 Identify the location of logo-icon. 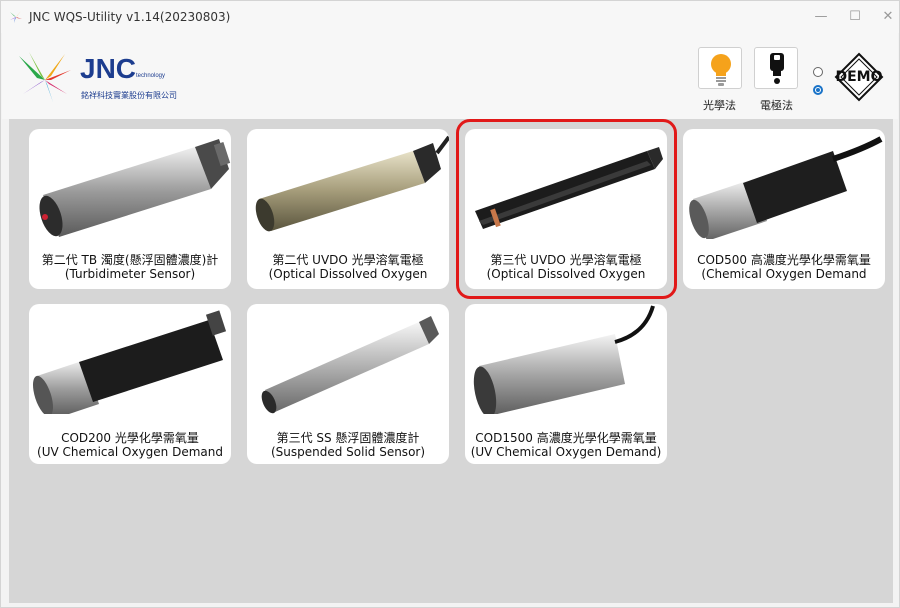
(45, 78).